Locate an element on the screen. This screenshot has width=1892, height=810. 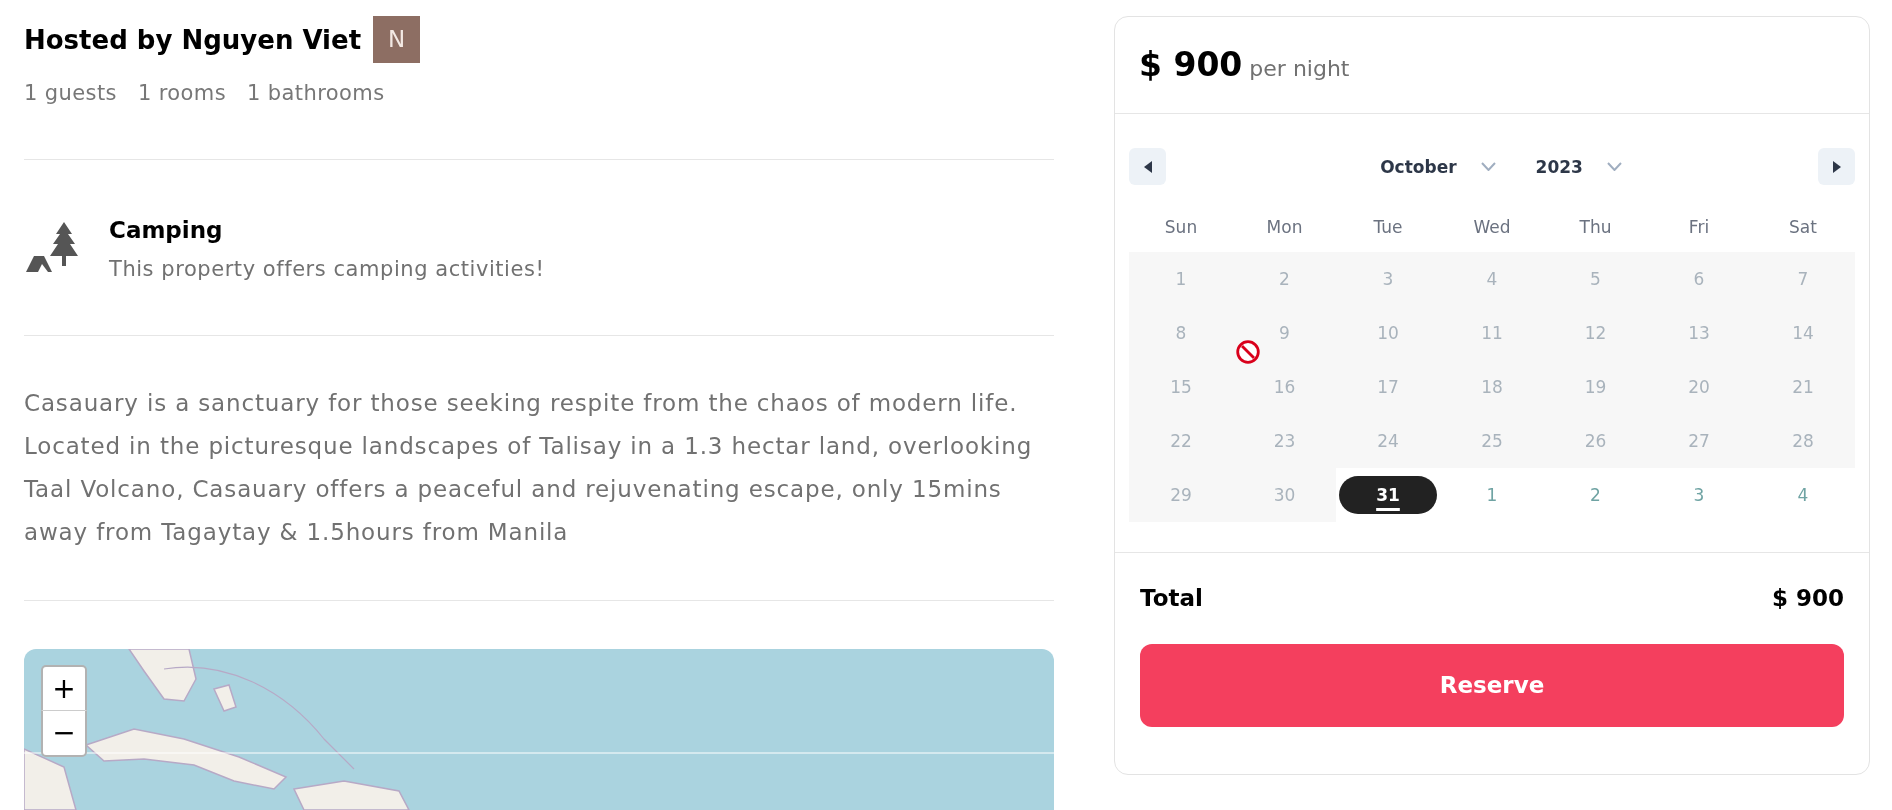
host-avatar: N is located at coordinates (397, 39).